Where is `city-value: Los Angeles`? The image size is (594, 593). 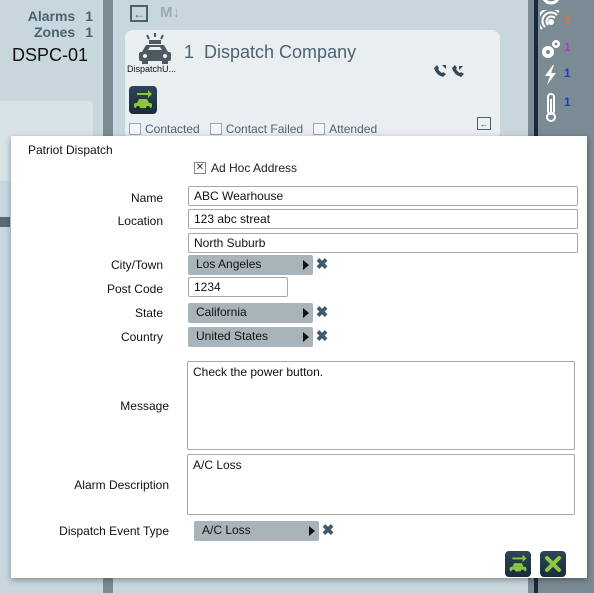
city-value: Los Angeles is located at coordinates (229, 264).